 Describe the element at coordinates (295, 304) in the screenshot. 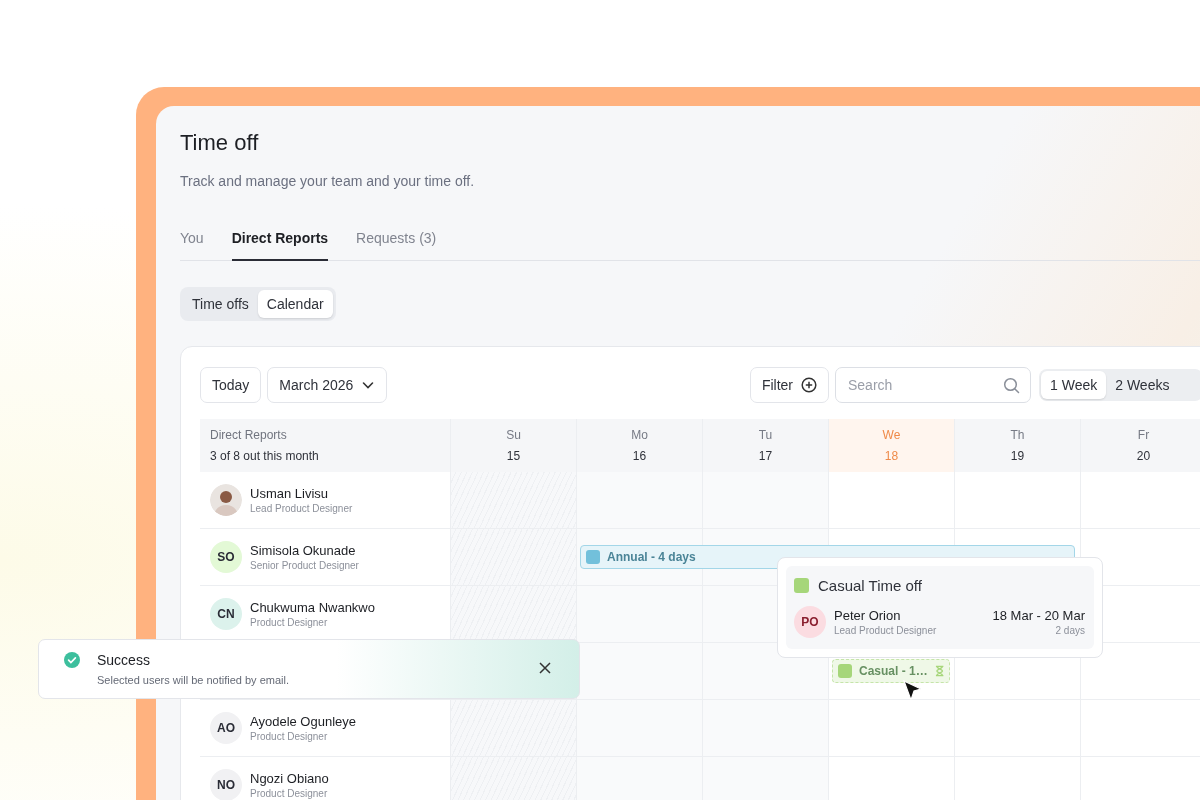

I see `view-option: Calendar` at that location.